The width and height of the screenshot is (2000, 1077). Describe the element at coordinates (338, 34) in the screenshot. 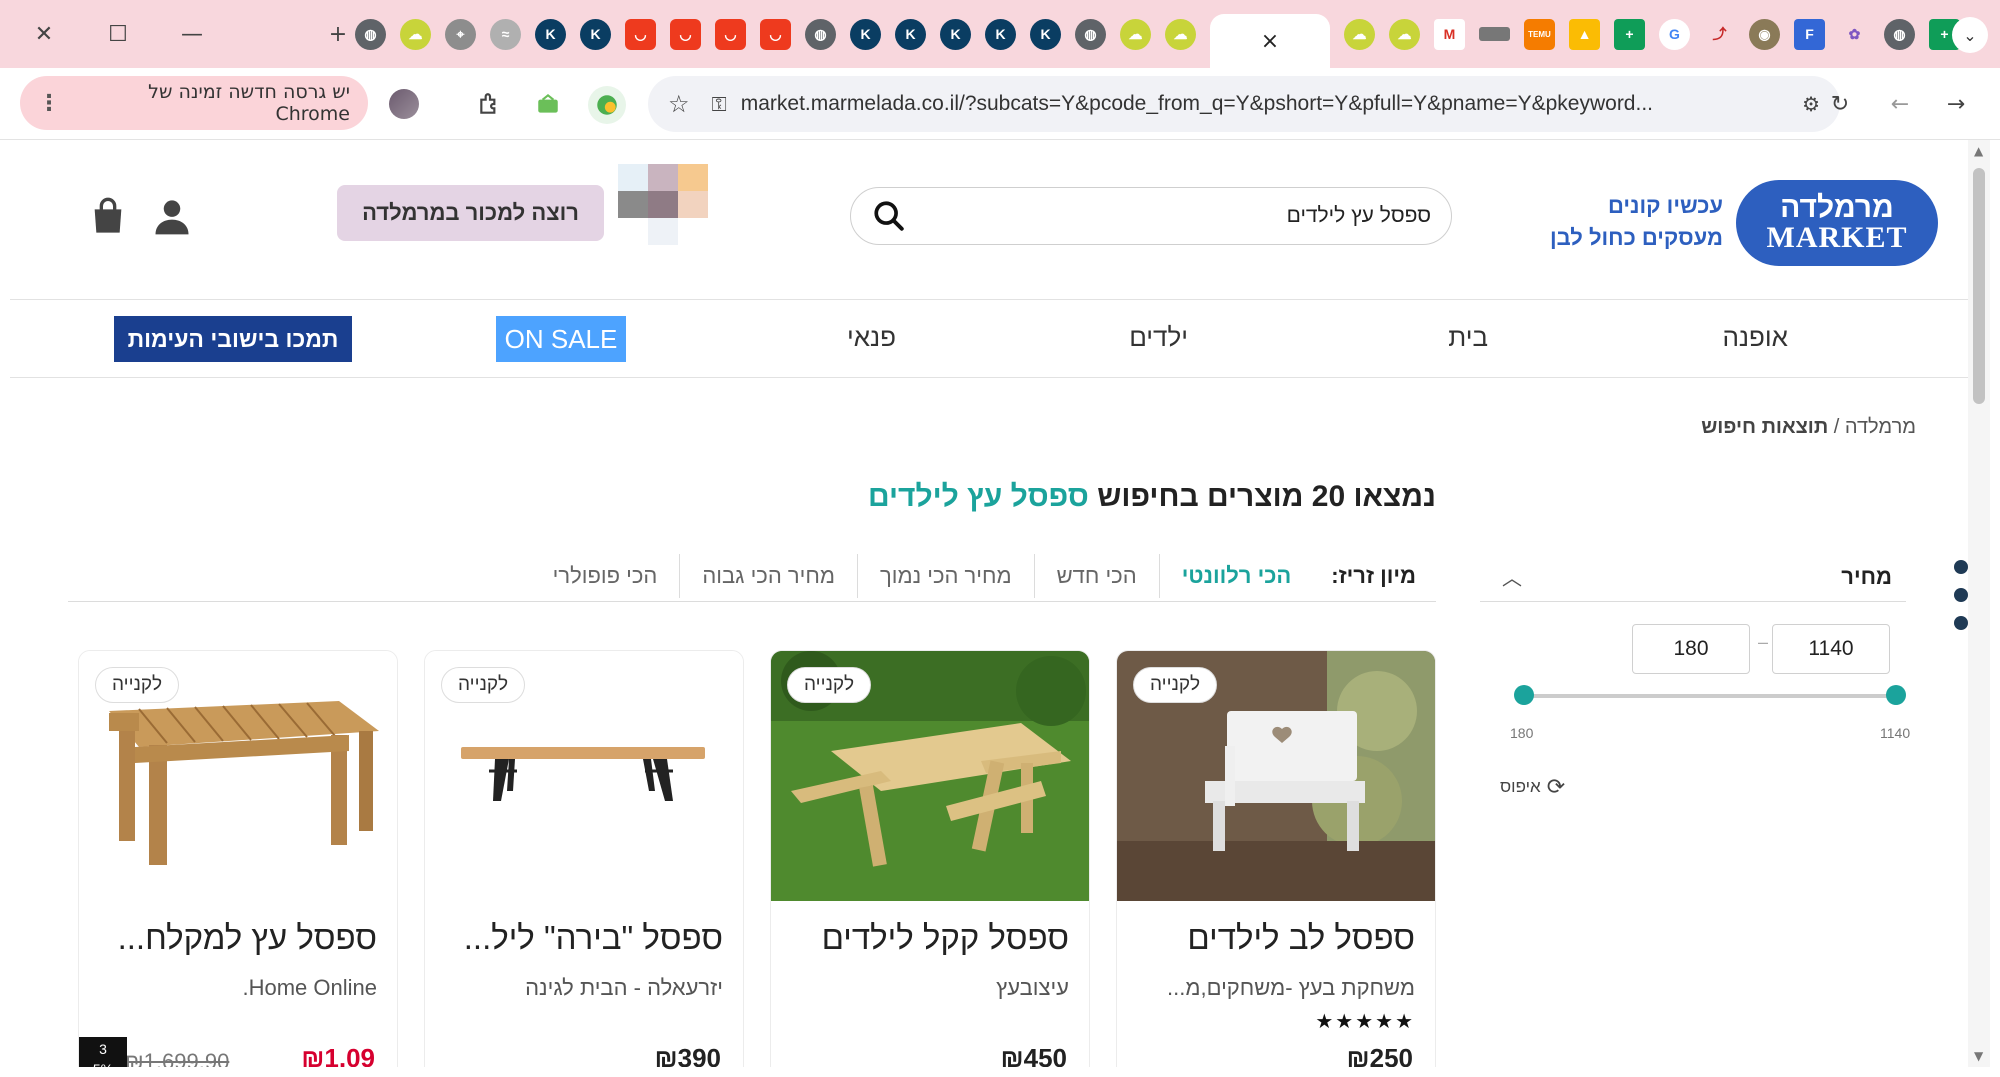

I see `new-tab-icon: +` at that location.